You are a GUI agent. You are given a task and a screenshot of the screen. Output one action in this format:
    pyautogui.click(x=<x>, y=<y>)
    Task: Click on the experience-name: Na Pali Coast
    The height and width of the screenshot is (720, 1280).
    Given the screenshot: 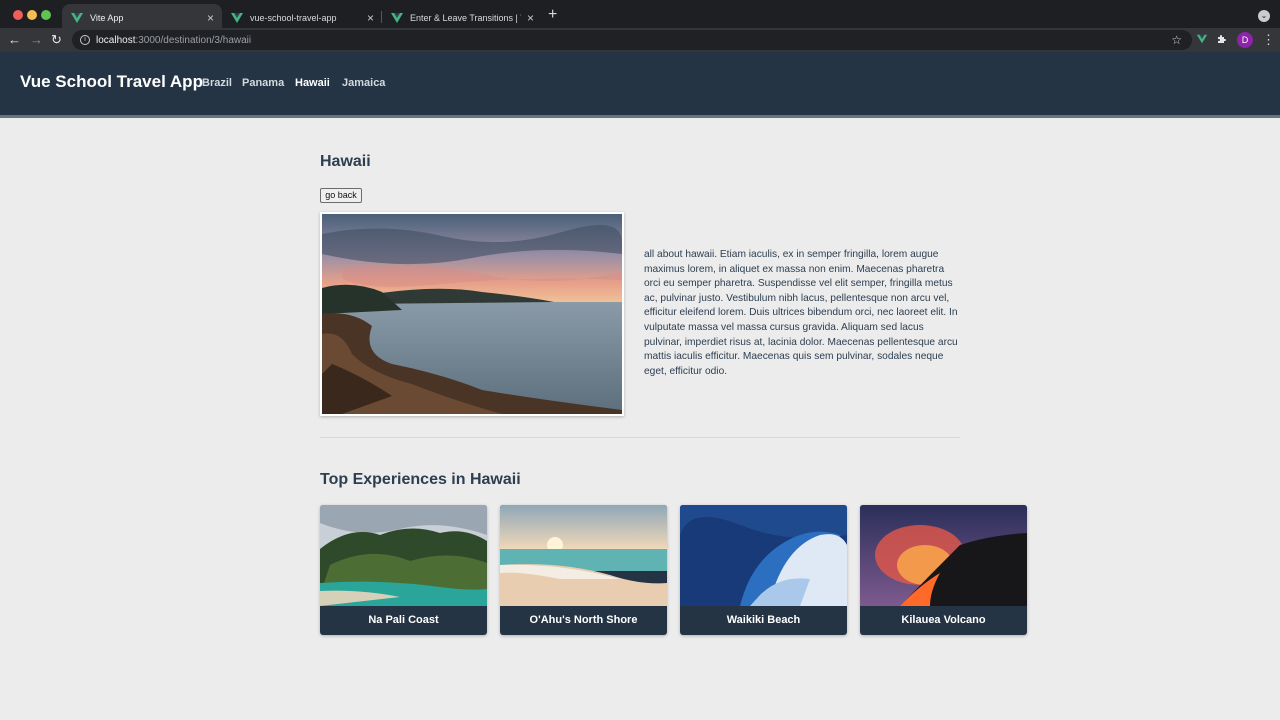 What is the action you would take?
    pyautogui.click(x=403, y=620)
    